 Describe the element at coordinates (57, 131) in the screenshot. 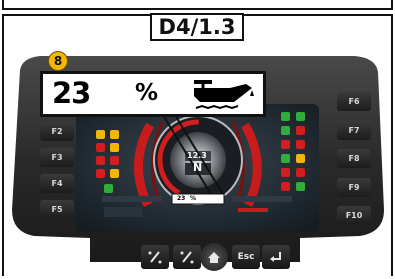

I see `f2-key: F2` at that location.